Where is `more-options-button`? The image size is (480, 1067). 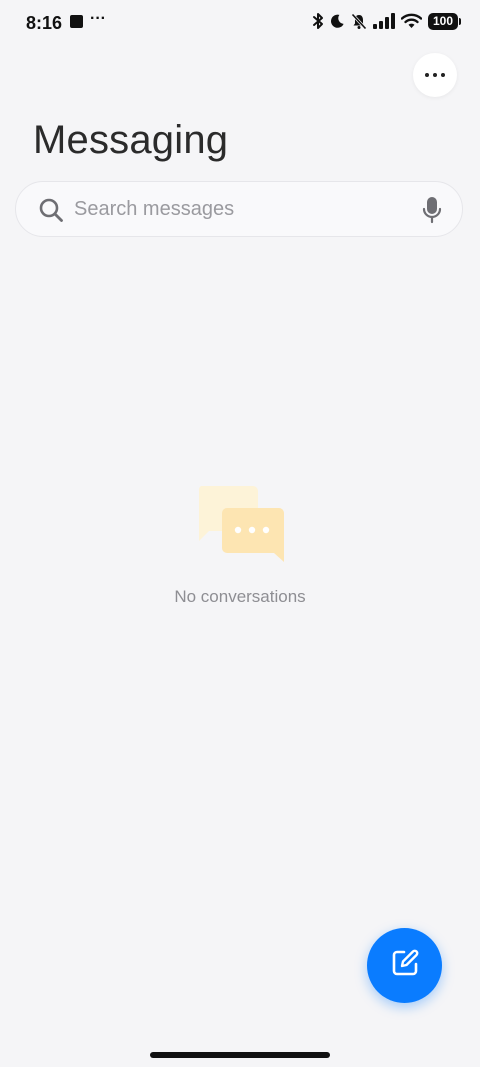 more-options-button is located at coordinates (435, 75).